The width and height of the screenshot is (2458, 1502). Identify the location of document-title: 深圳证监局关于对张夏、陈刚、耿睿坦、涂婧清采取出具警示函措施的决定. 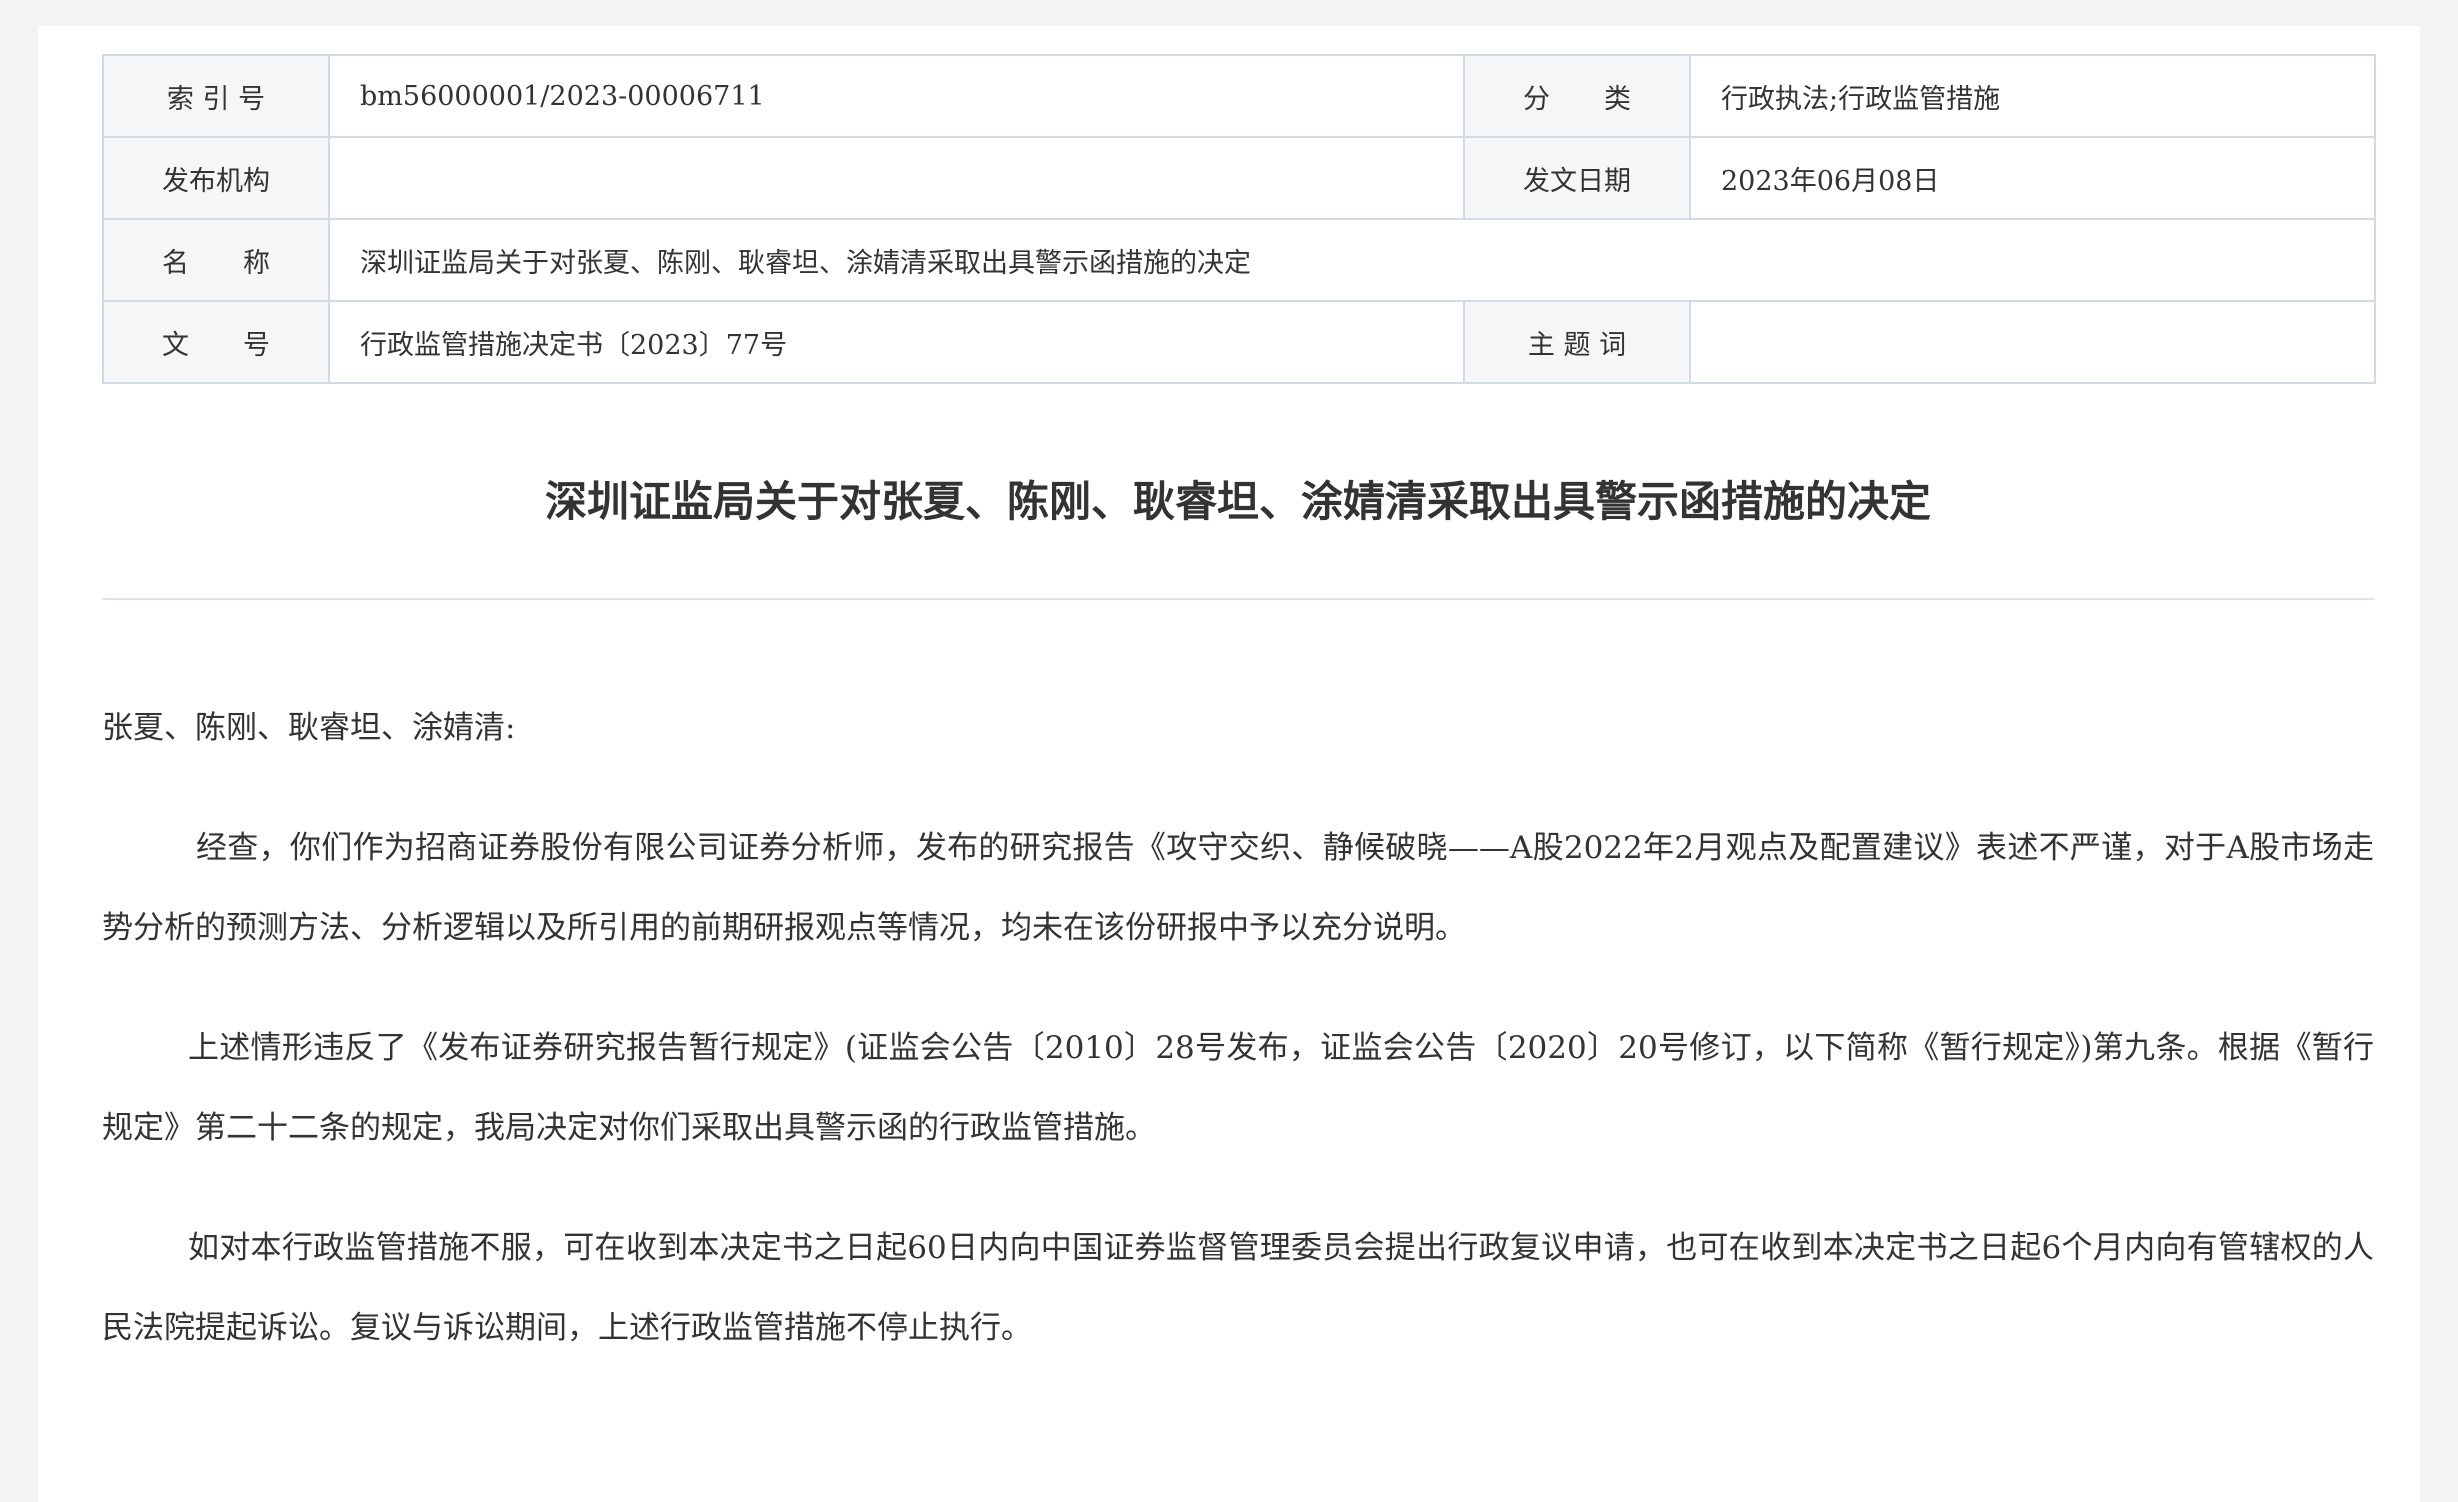
(1237, 501).